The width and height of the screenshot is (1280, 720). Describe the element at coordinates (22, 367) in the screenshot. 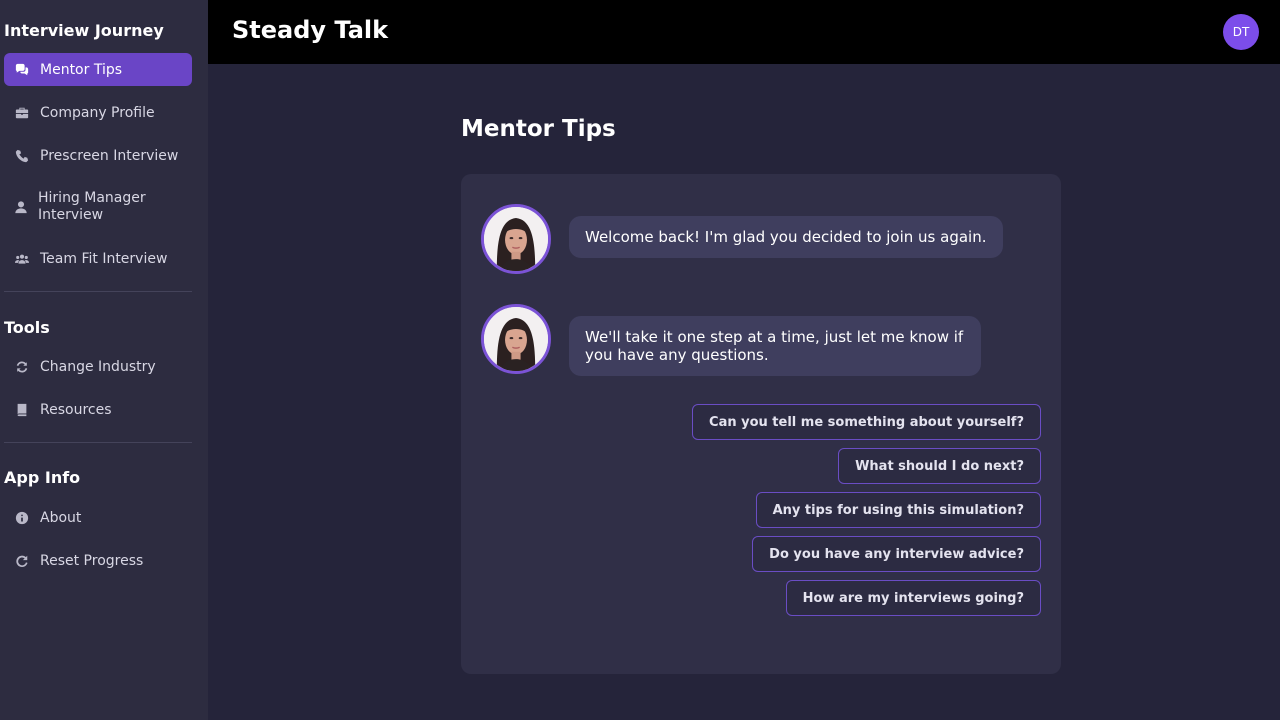

I see `sync-icon` at that location.